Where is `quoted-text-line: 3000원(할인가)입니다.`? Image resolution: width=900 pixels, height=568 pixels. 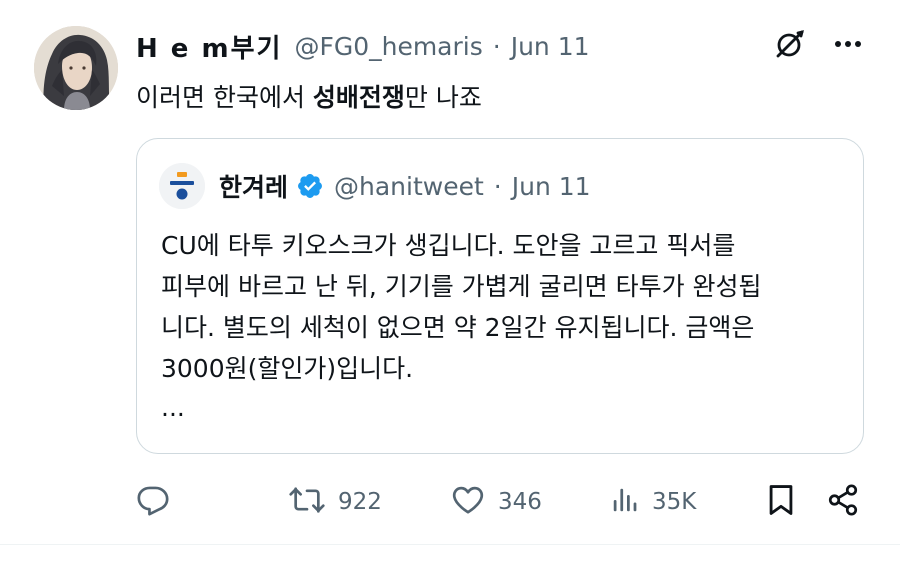 quoted-text-line: 3000원(할인가)입니다. is located at coordinates (287, 368).